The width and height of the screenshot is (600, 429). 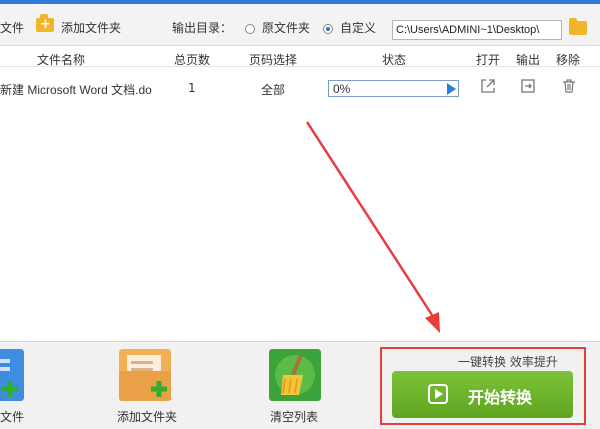 What do you see at coordinates (12, 416) in the screenshot?
I see `add-file-big-label: 文件` at bounding box center [12, 416].